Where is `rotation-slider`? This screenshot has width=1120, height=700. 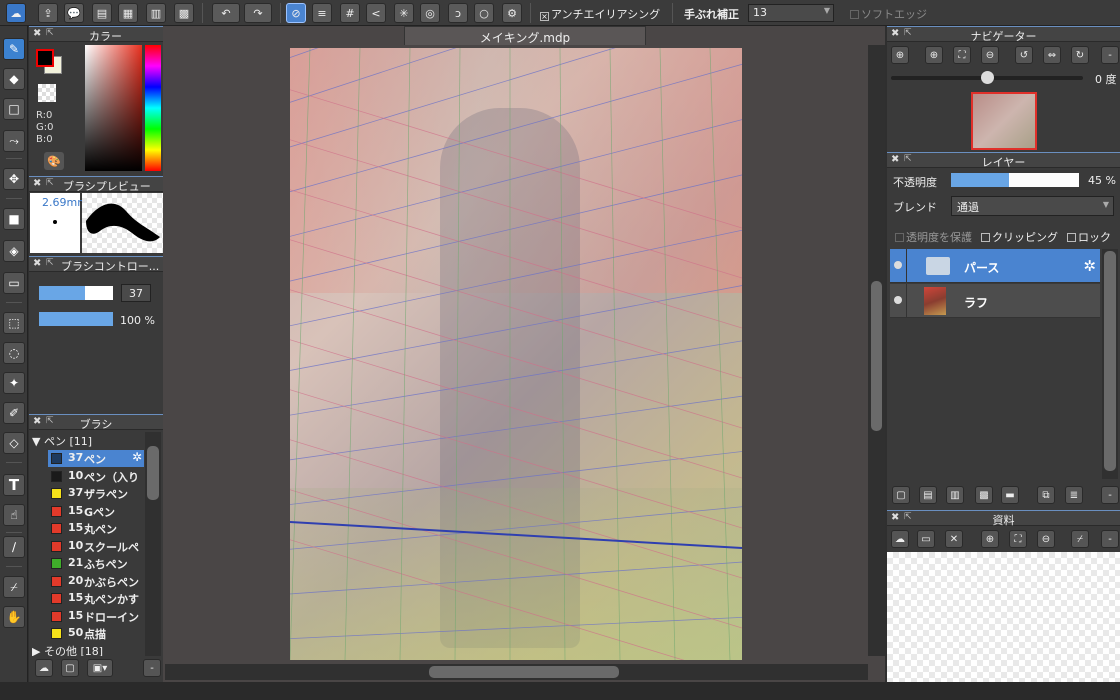
rotation-slider is located at coordinates (987, 77).